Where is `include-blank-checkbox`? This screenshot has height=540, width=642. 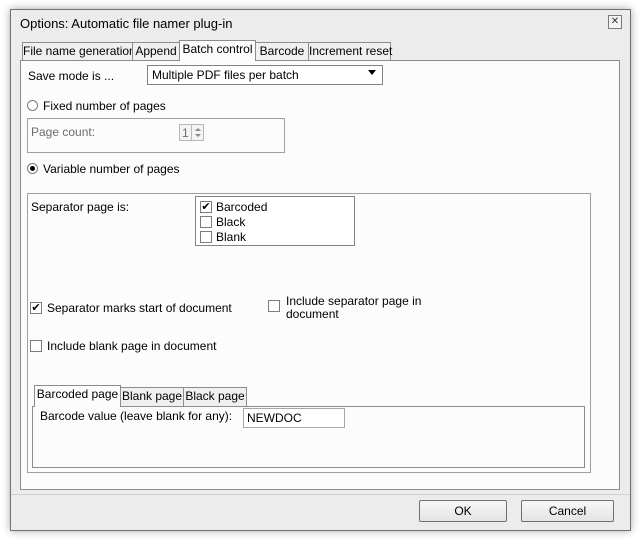 include-blank-checkbox is located at coordinates (36, 346).